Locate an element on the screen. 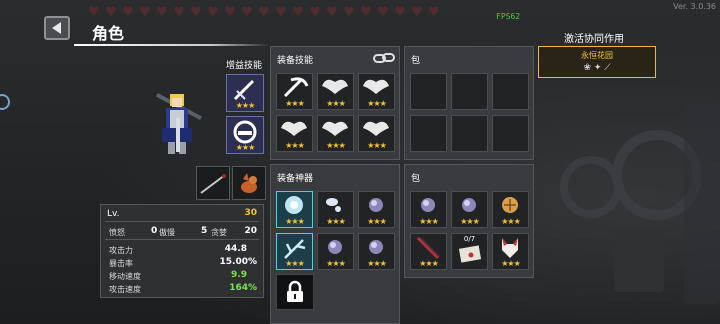 The image size is (720, 324). back-arrow-icon is located at coordinates (56, 28).